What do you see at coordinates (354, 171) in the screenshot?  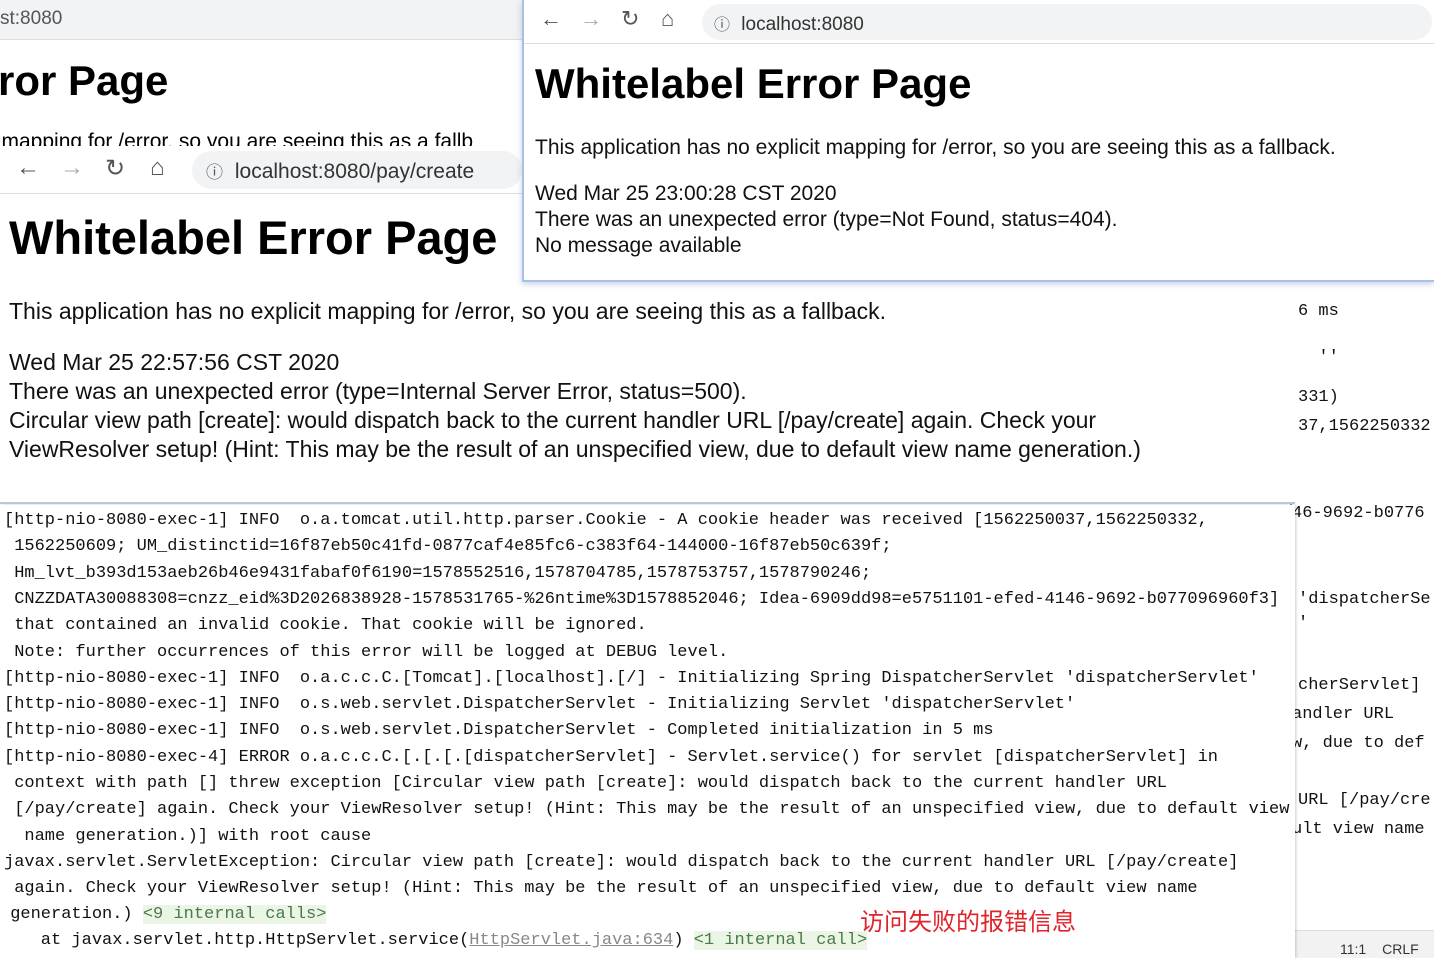 I see `url-text: localhost:8080/pay/create` at bounding box center [354, 171].